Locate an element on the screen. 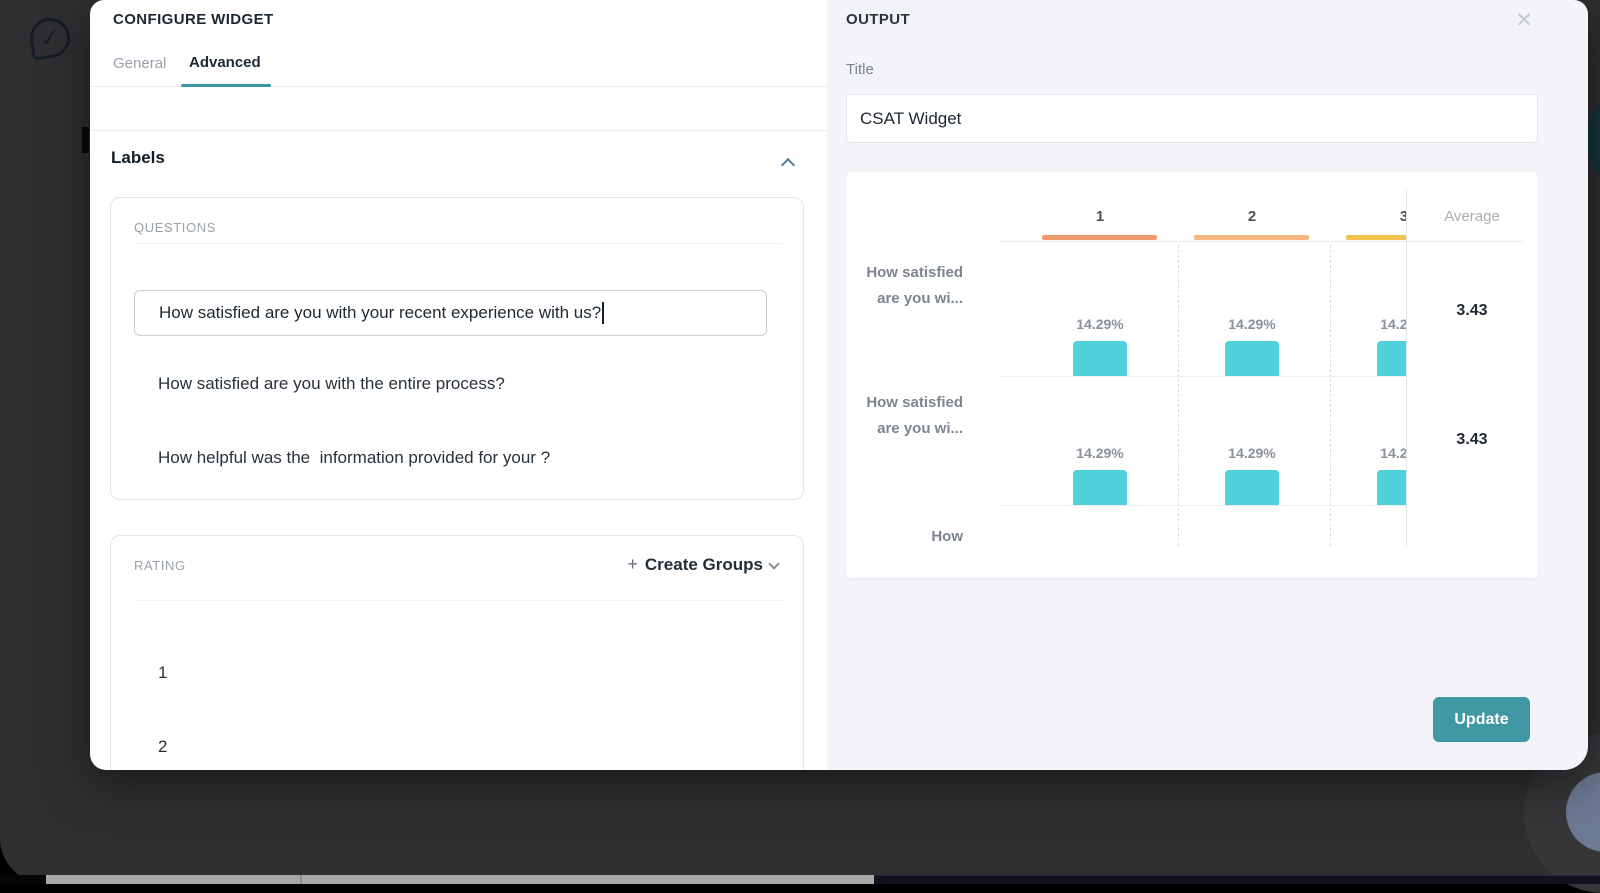  close-icon: ✕ is located at coordinates (1524, 20).